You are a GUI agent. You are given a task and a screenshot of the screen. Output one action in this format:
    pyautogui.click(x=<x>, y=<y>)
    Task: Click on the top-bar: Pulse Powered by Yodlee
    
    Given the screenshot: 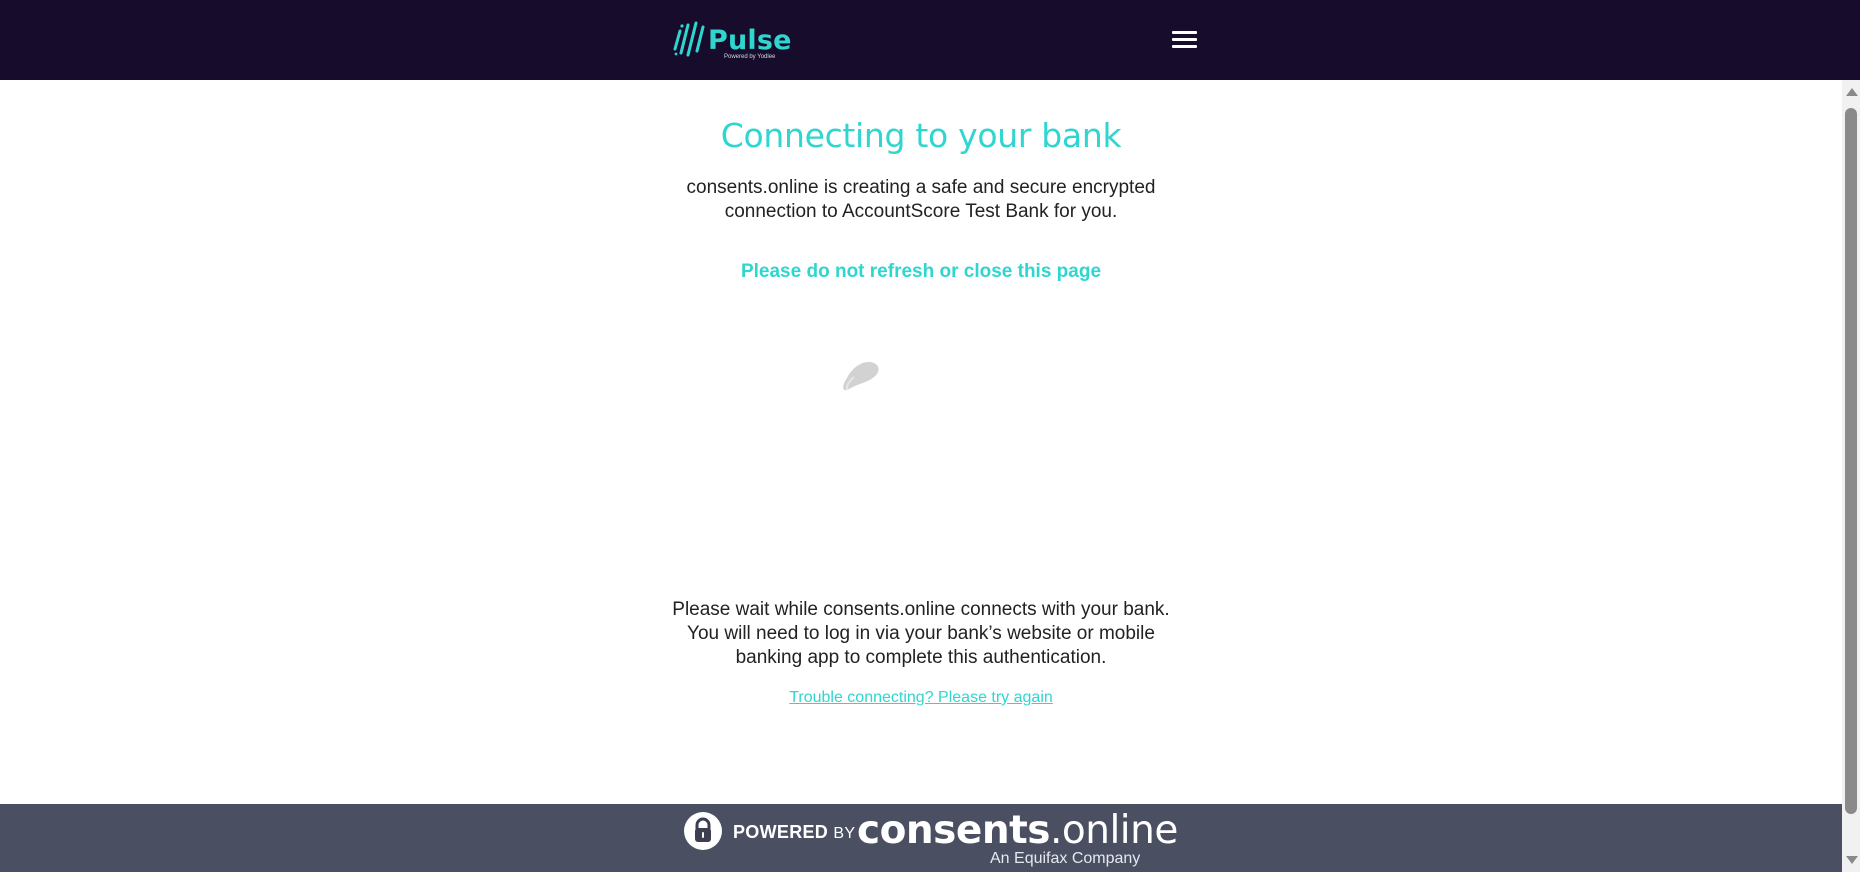 What is the action you would take?
    pyautogui.click(x=930, y=40)
    